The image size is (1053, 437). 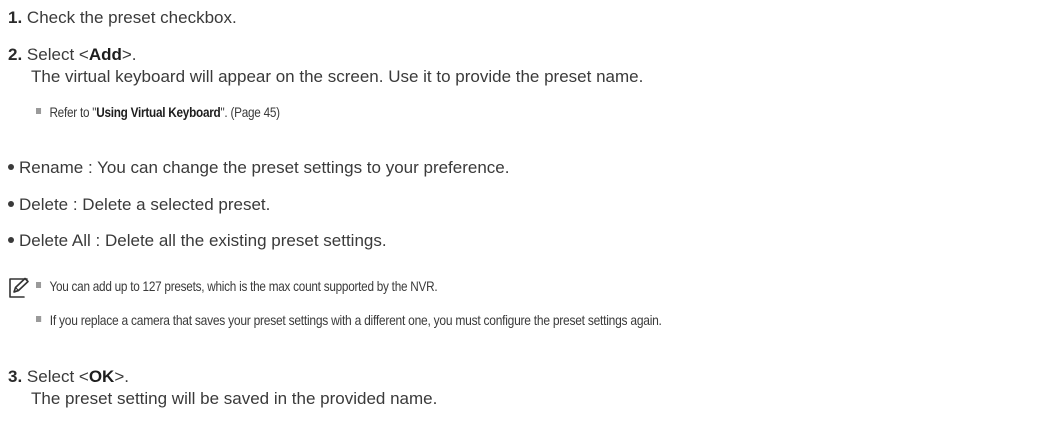 I want to click on step-number: 3., so click(x=15, y=376).